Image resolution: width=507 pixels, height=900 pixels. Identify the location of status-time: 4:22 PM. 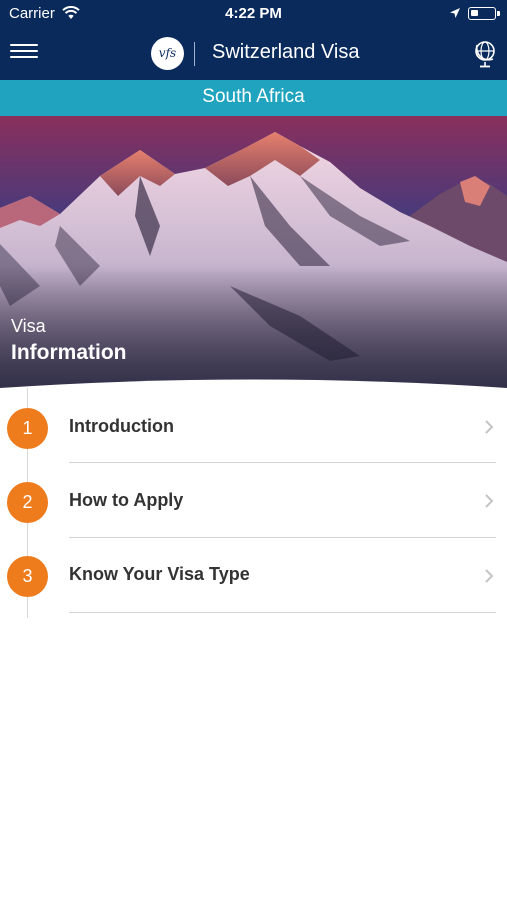
(253, 13).